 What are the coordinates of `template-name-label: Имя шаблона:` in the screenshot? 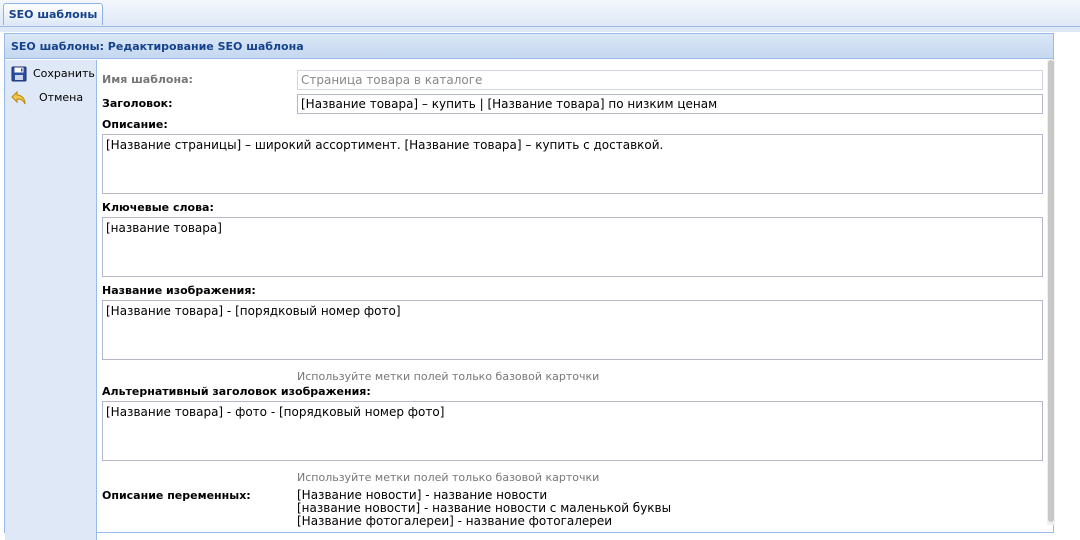 It's located at (147, 79).